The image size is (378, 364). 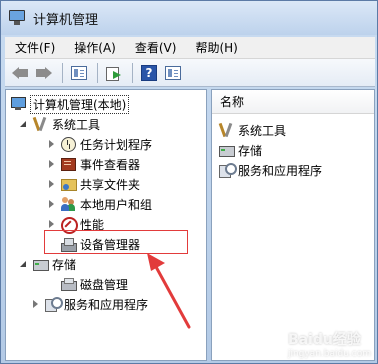 What do you see at coordinates (262, 130) in the screenshot?
I see `list-item-label: 系统工具` at bounding box center [262, 130].